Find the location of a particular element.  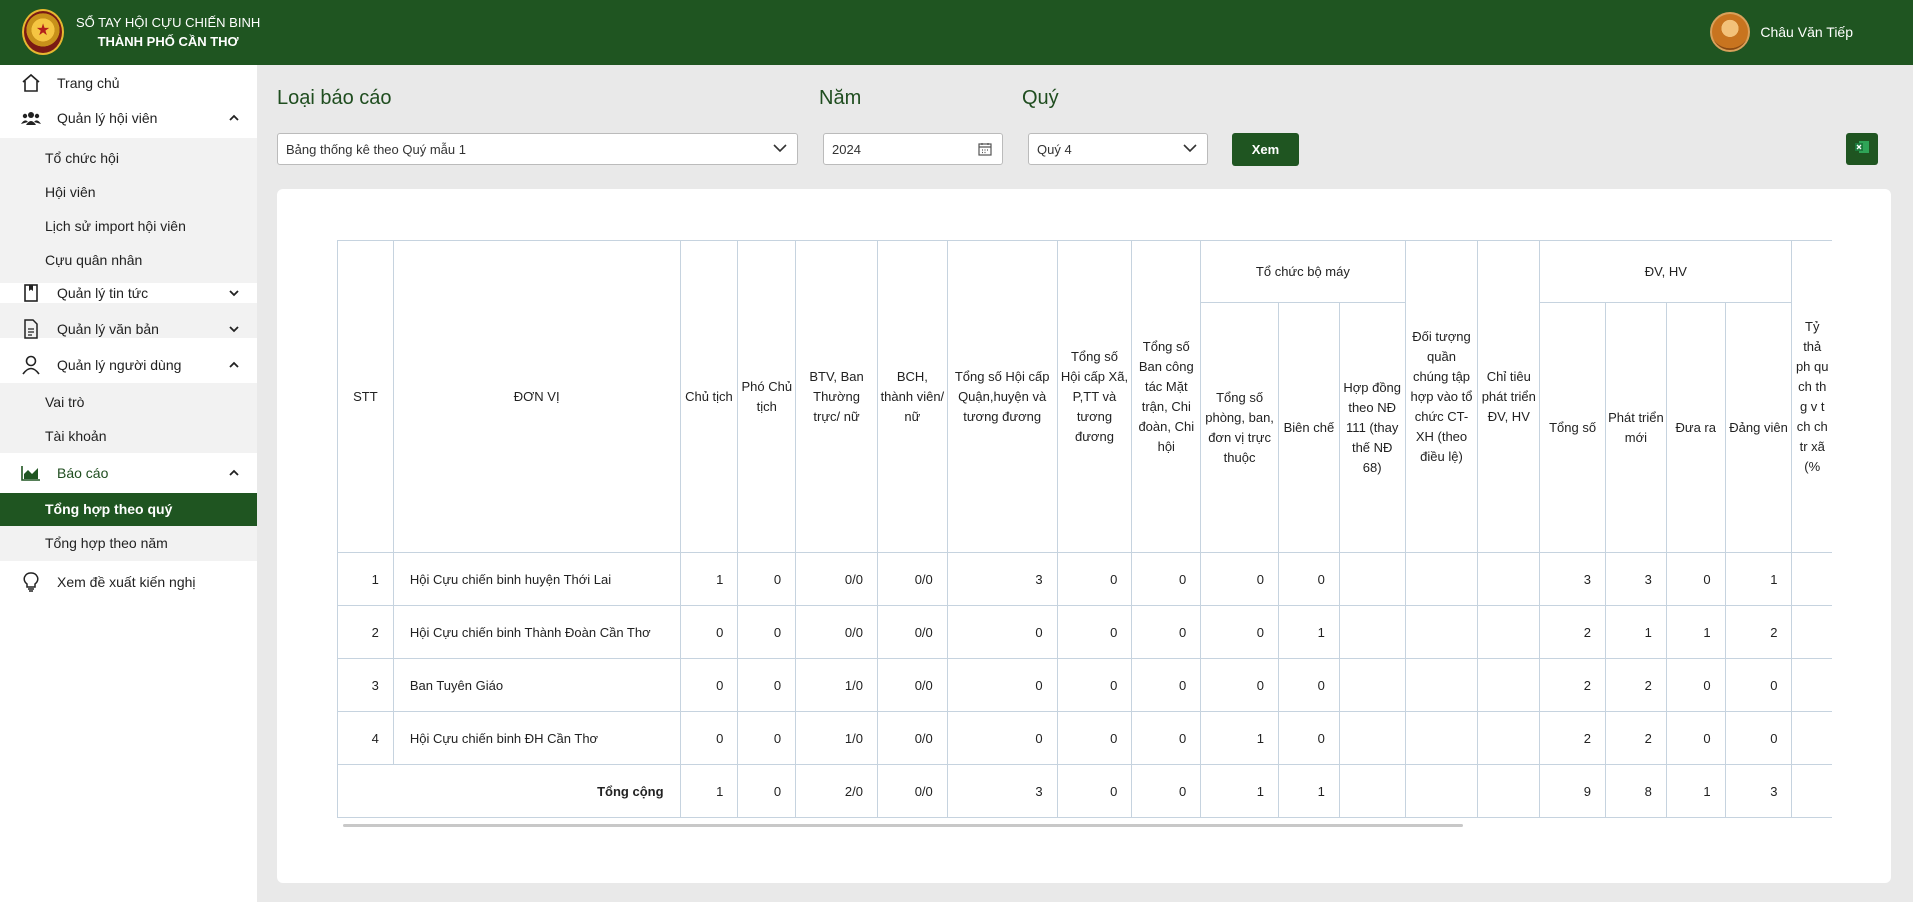

cell-district: 0 is located at coordinates (1002, 685).